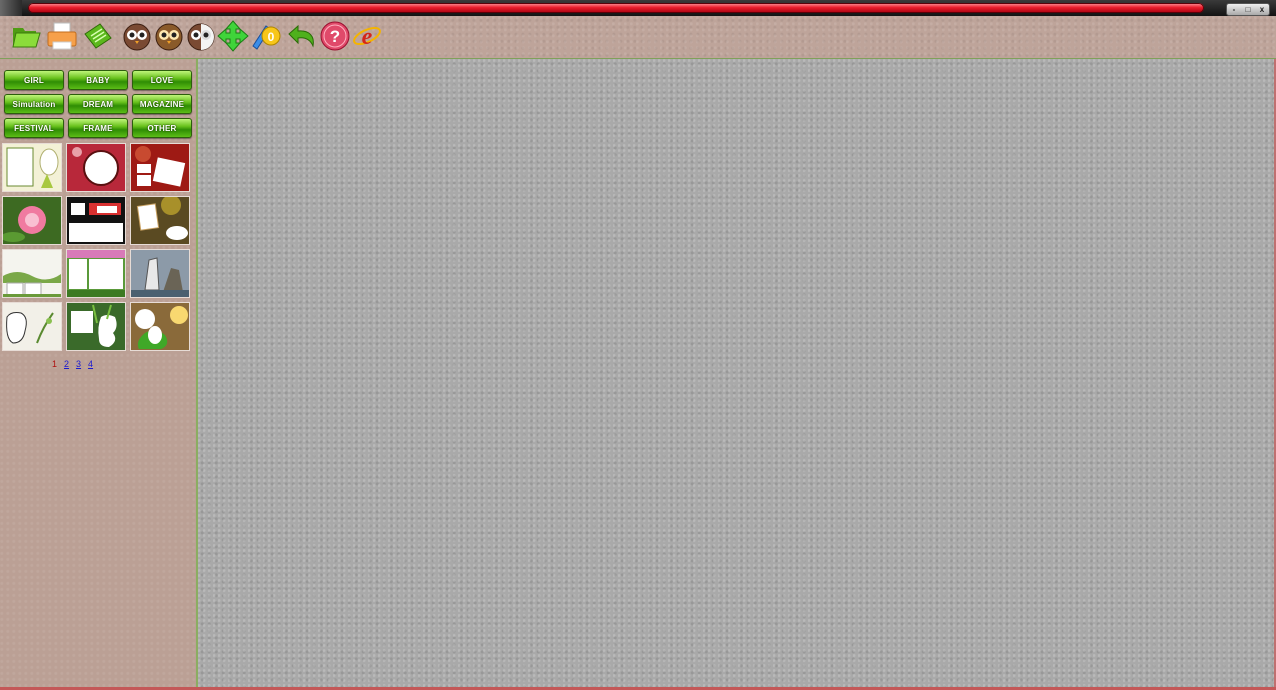 This screenshot has height=690, width=1276. I want to click on help-button: ?, so click(335, 36).